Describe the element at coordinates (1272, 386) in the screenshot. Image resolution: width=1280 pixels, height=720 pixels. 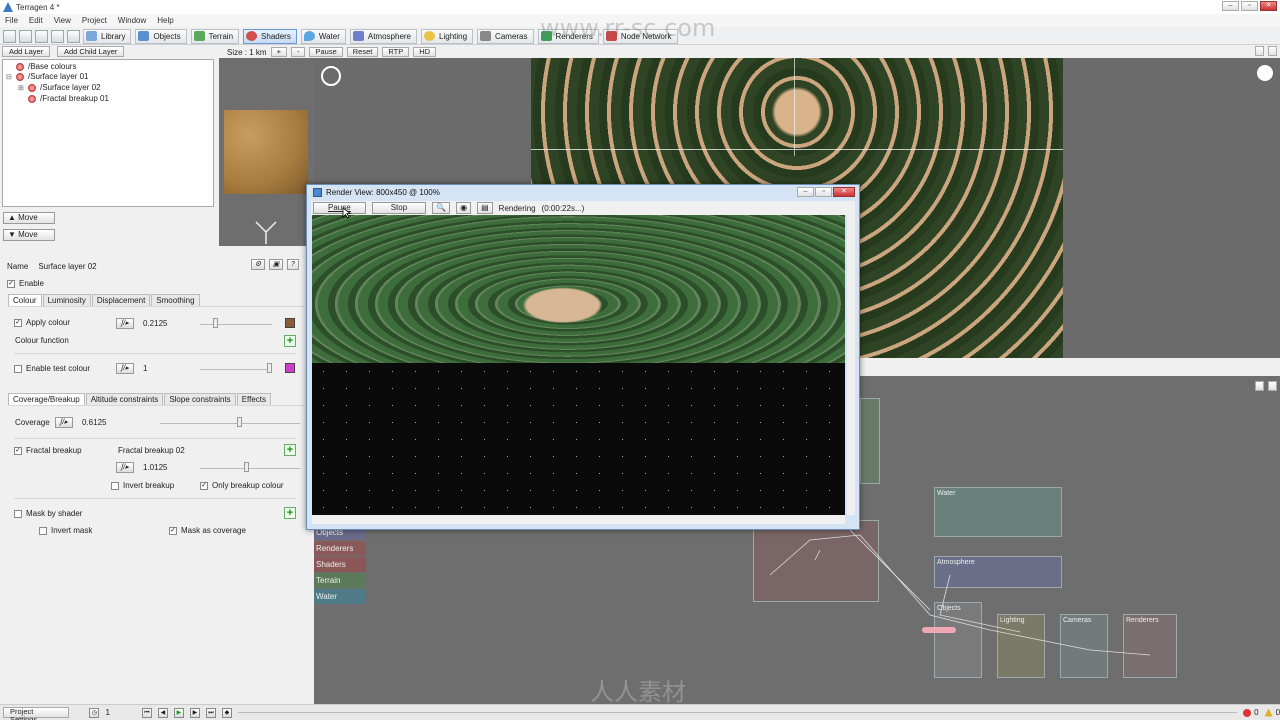
I see `node-view-toggle` at that location.